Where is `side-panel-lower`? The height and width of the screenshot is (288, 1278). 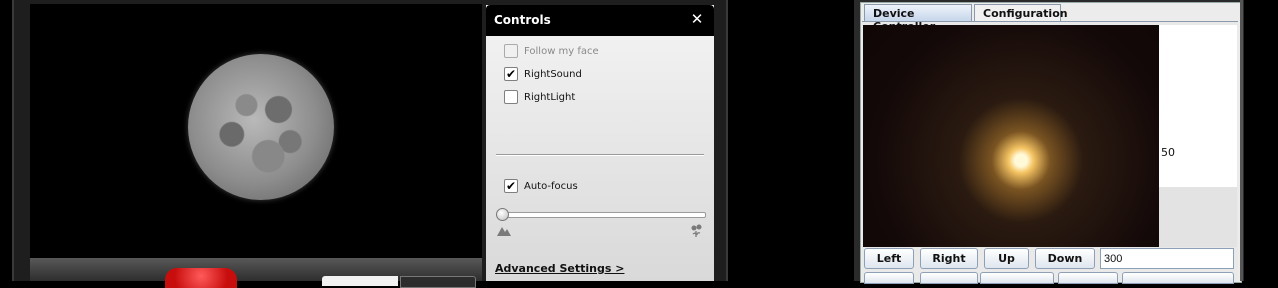
side-panel-lower is located at coordinates (1198, 217).